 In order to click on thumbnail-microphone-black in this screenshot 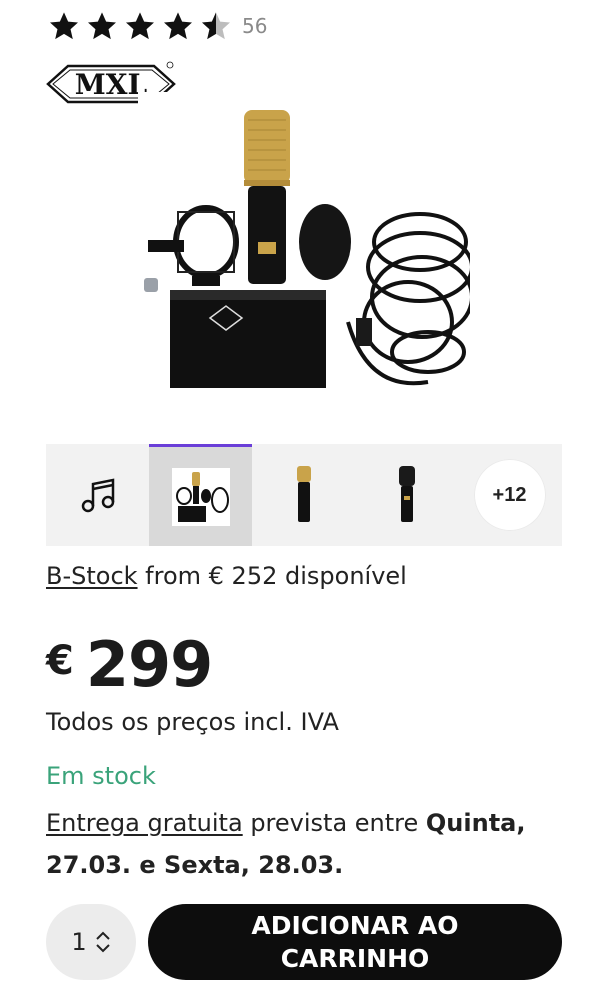, I will do `click(406, 495)`.